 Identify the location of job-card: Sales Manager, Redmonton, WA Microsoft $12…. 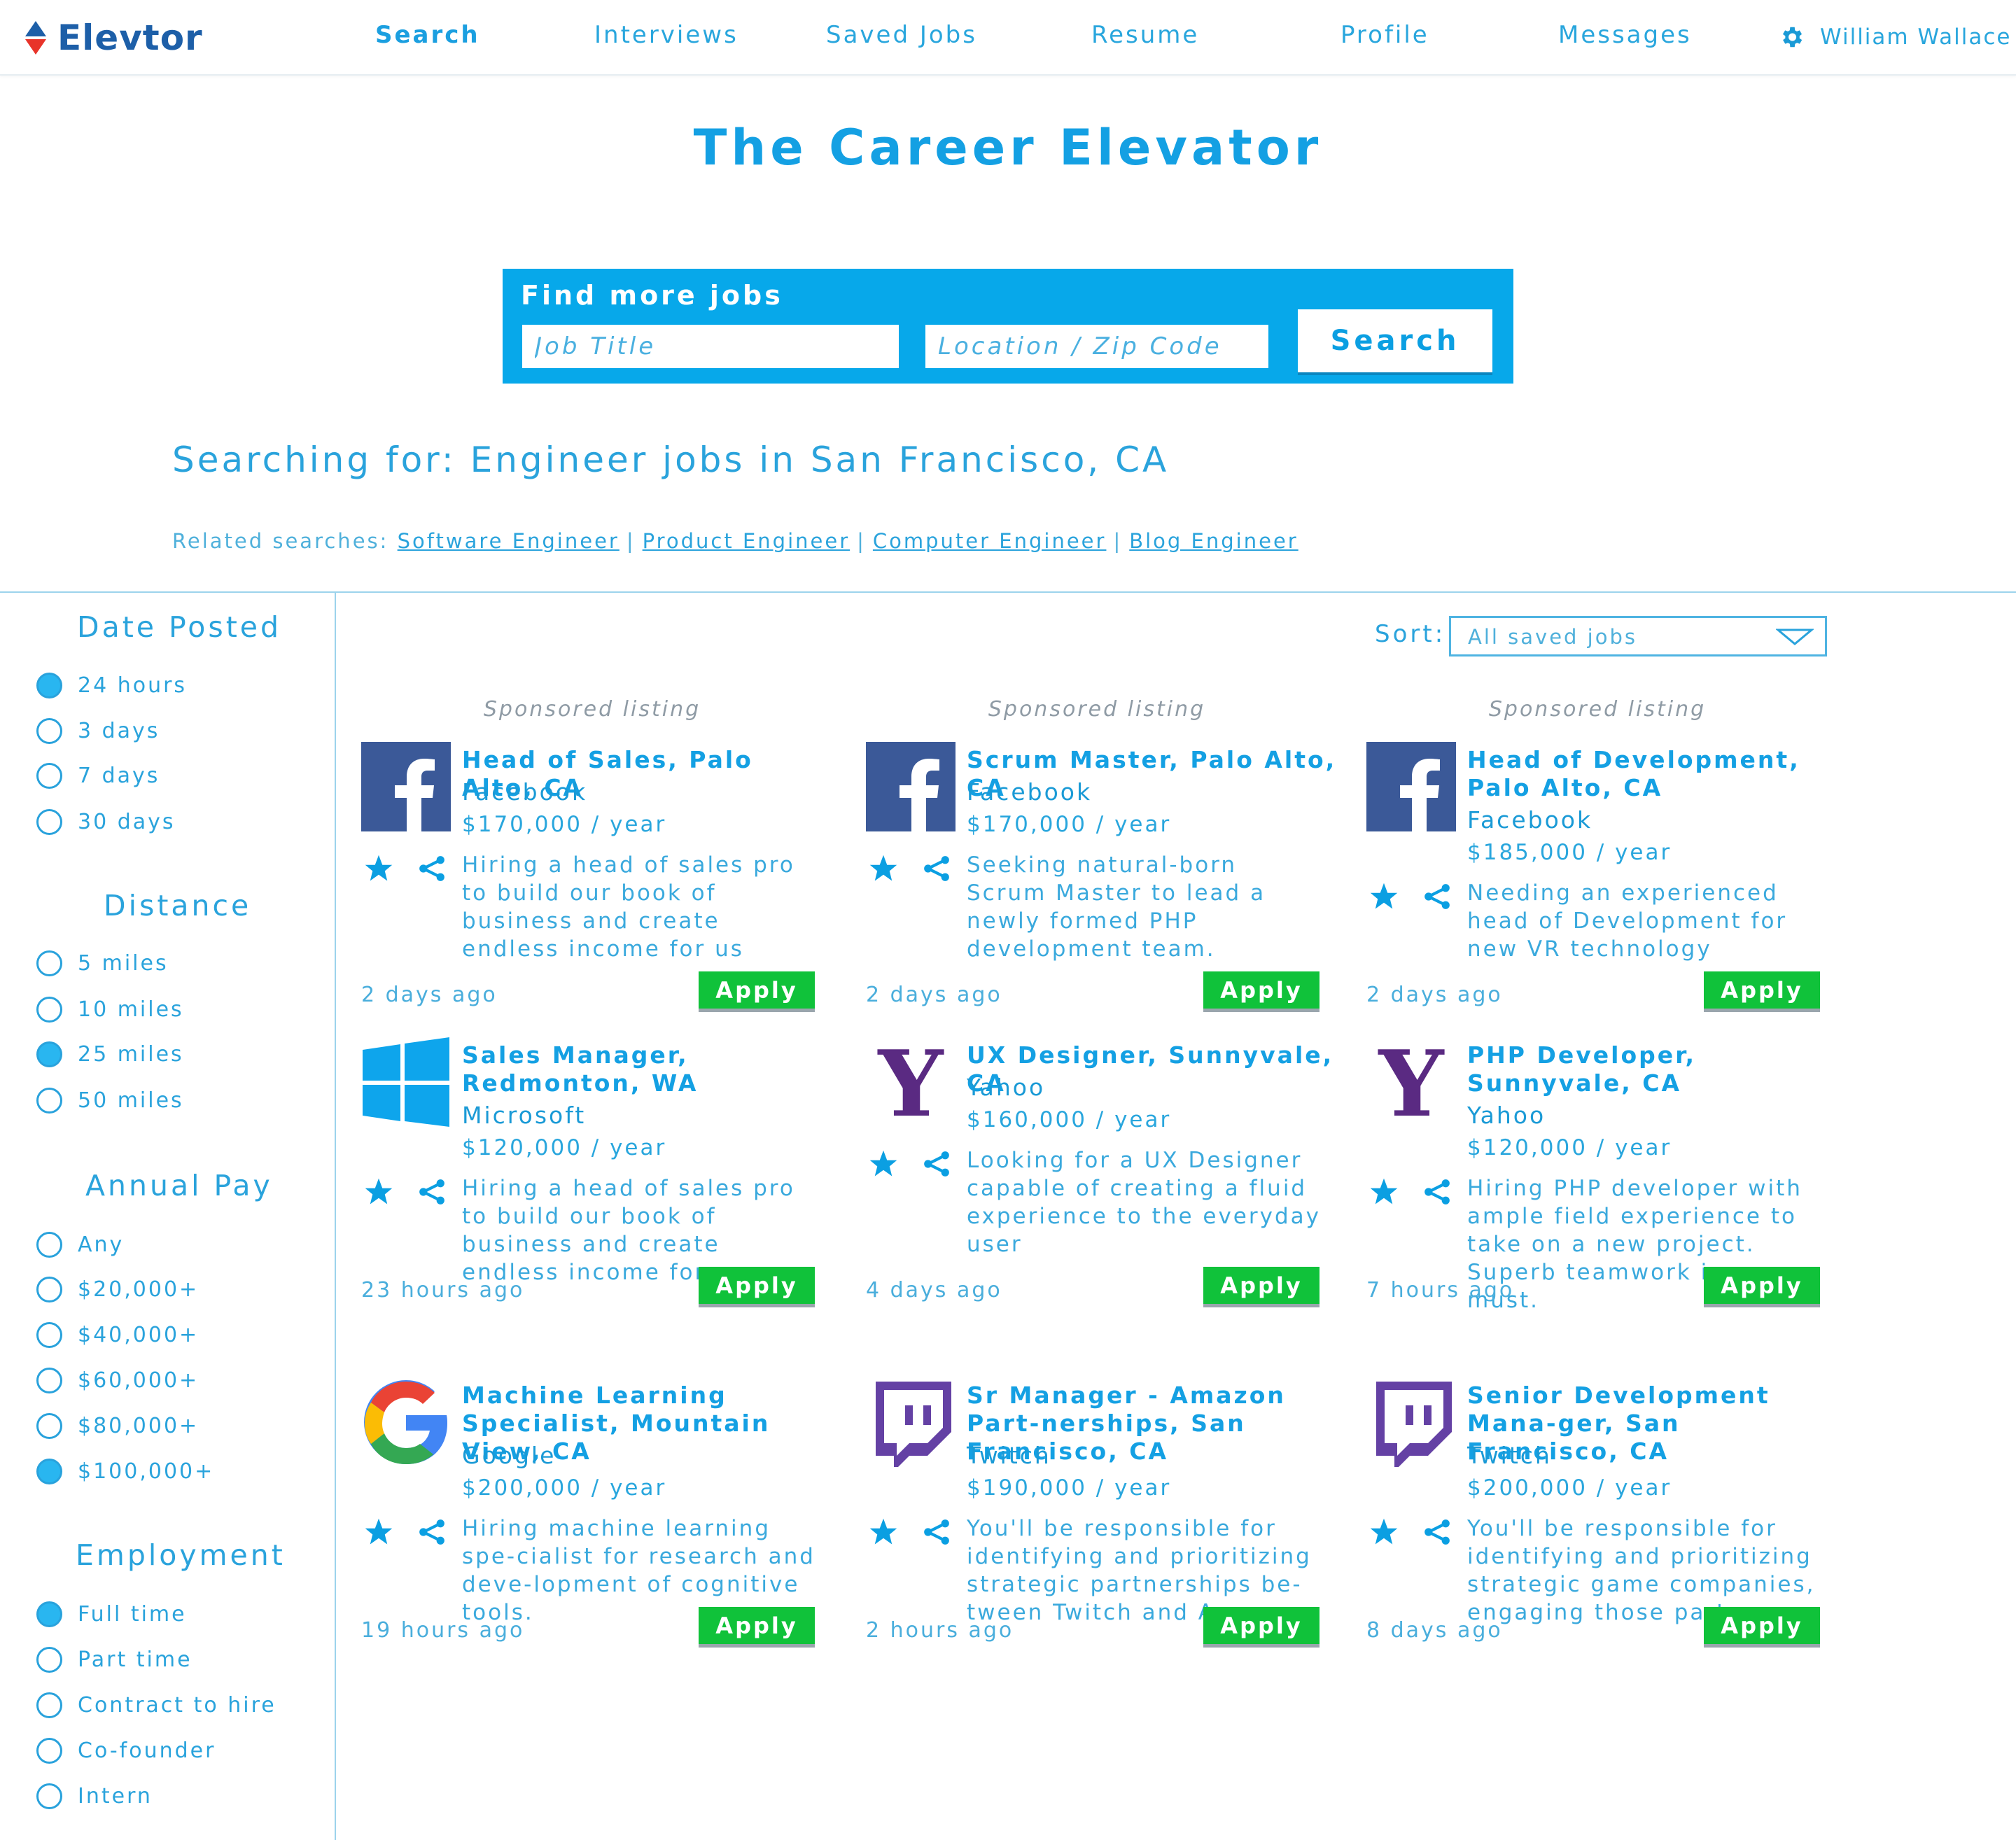
(599, 1201).